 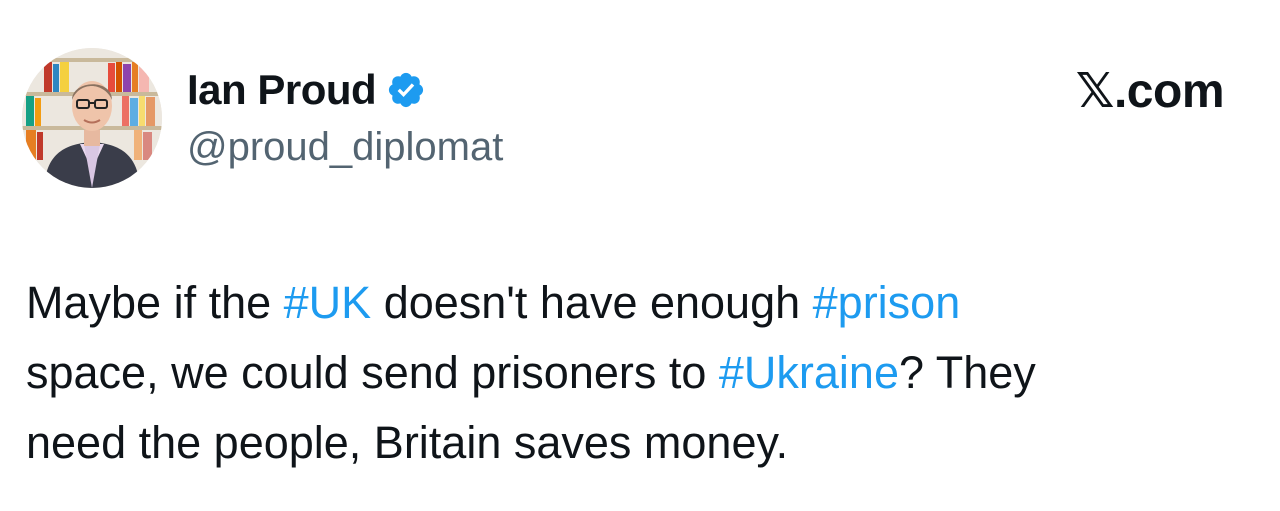 What do you see at coordinates (809, 372) in the screenshot?
I see `hashtag-ukraine: #Ukraine` at bounding box center [809, 372].